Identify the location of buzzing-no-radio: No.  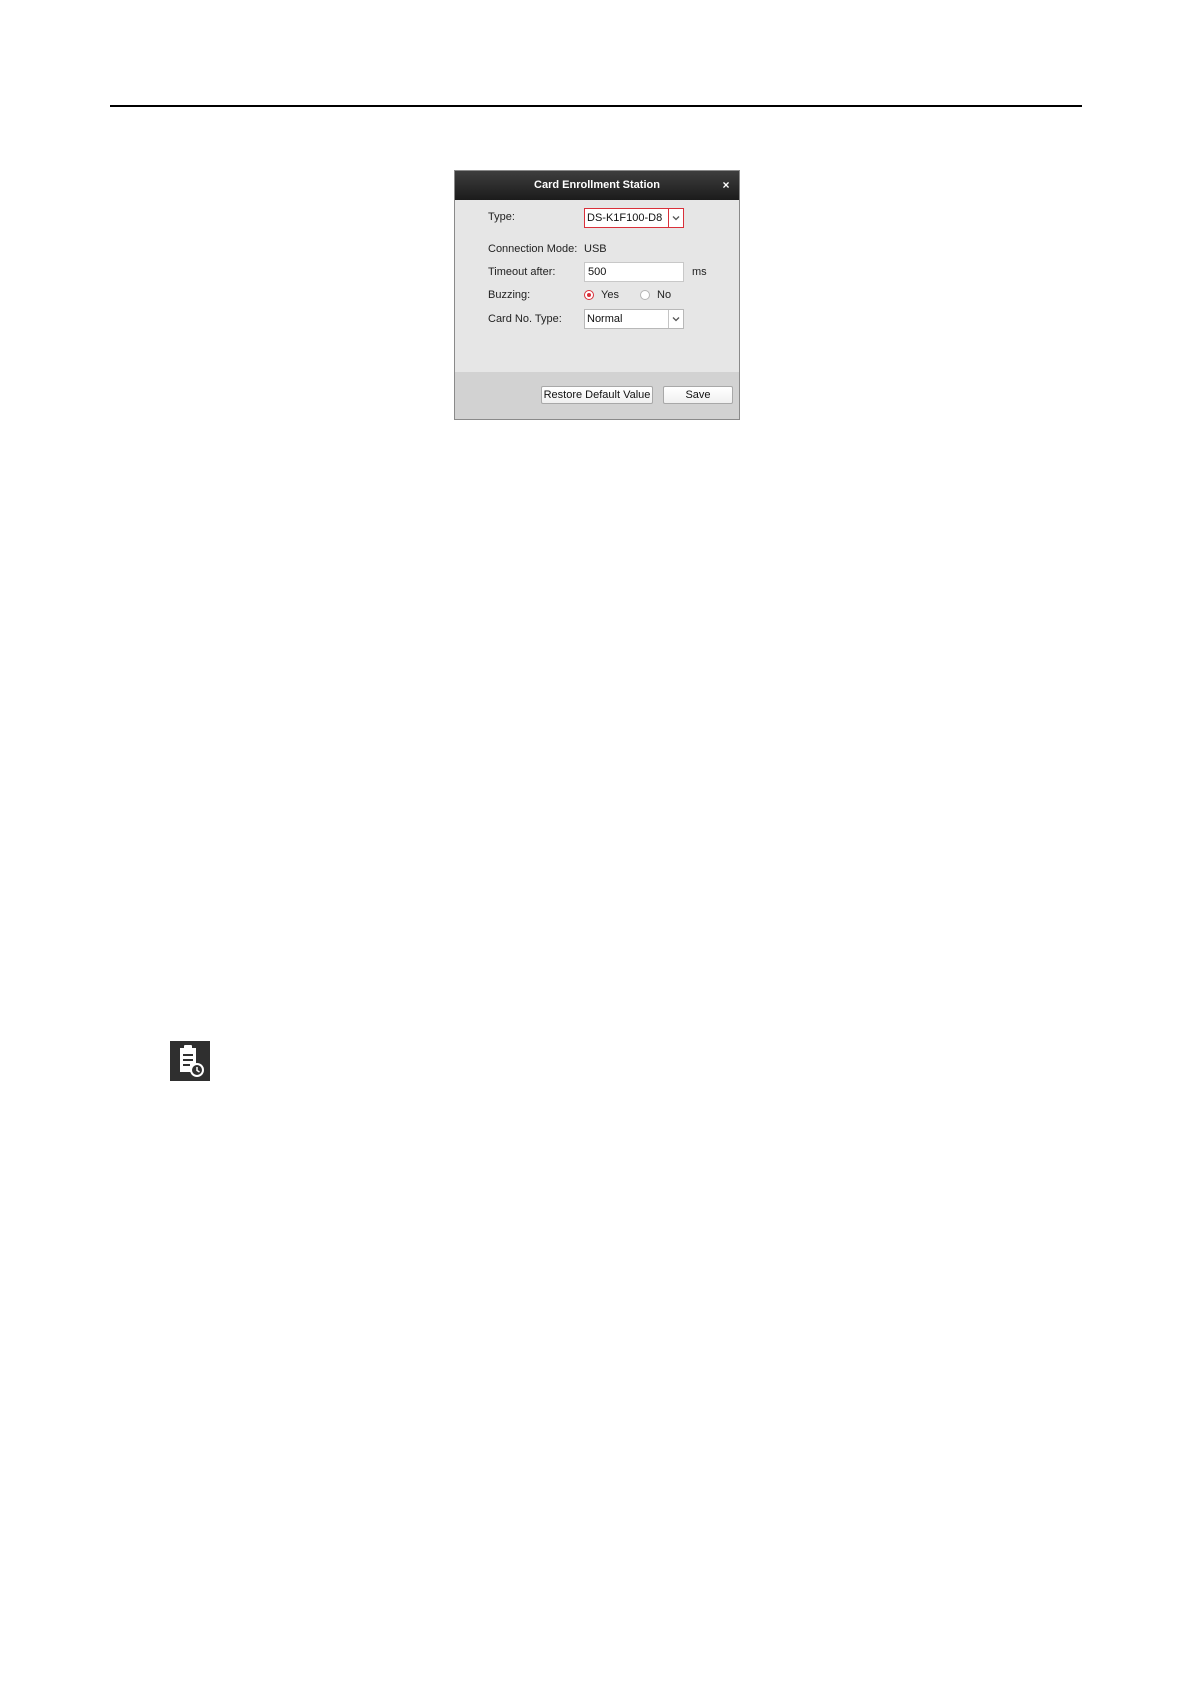
(655, 295).